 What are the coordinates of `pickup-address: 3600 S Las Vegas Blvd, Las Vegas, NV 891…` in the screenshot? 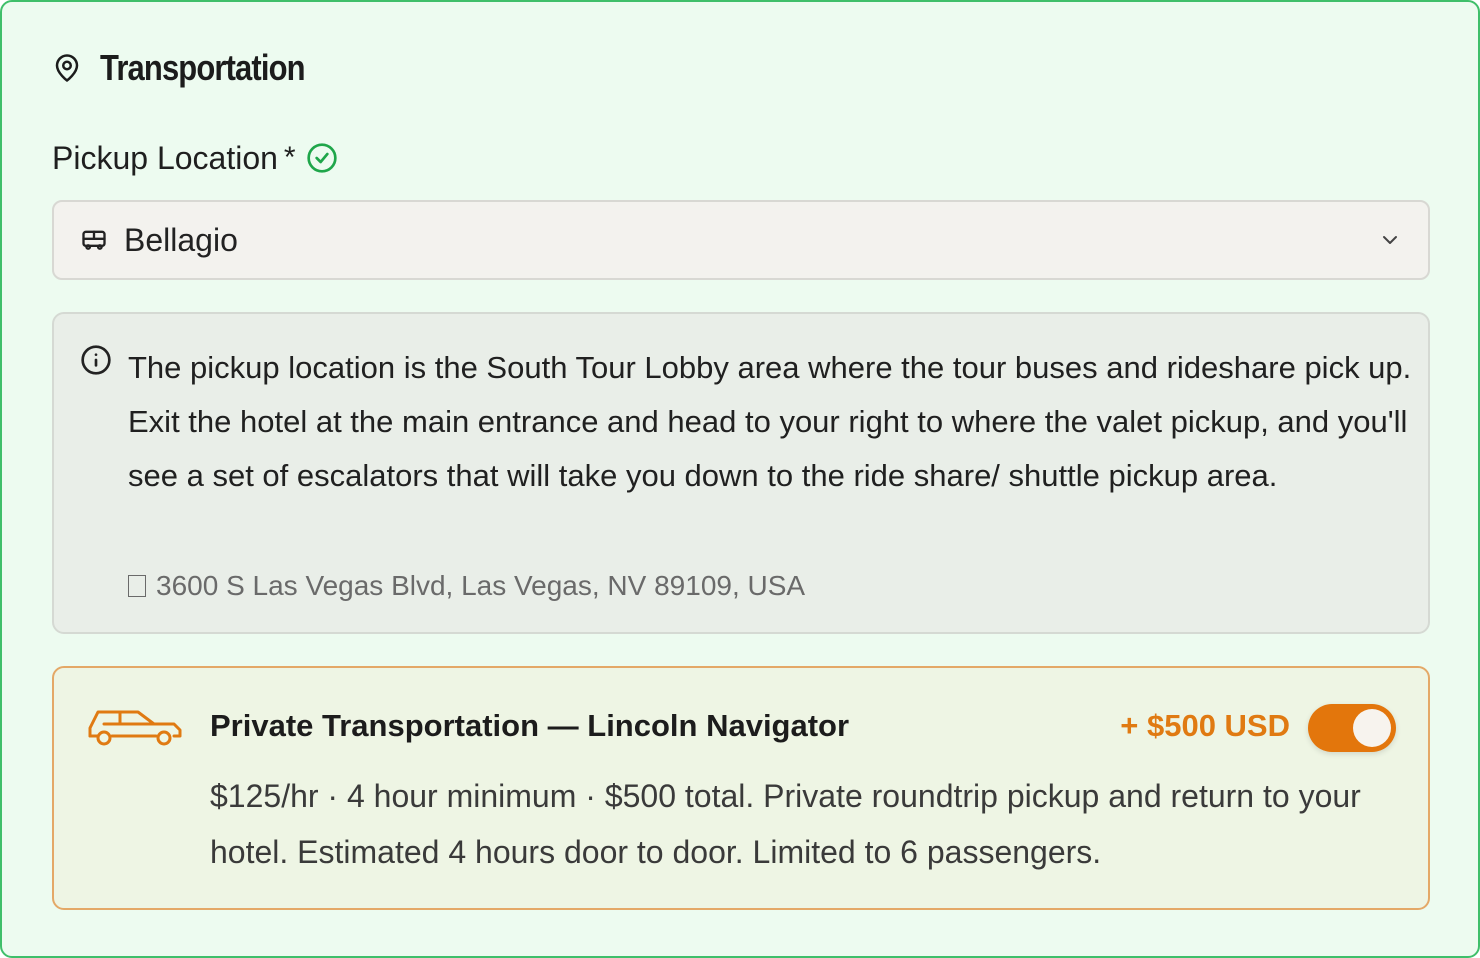 It's located at (481, 585).